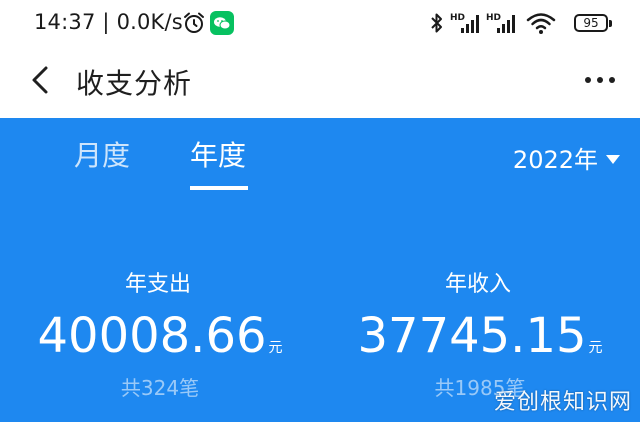 The width and height of the screenshot is (640, 422). Describe the element at coordinates (472, 336) in the screenshot. I see `annual-income-amount: 37745.15` at that location.